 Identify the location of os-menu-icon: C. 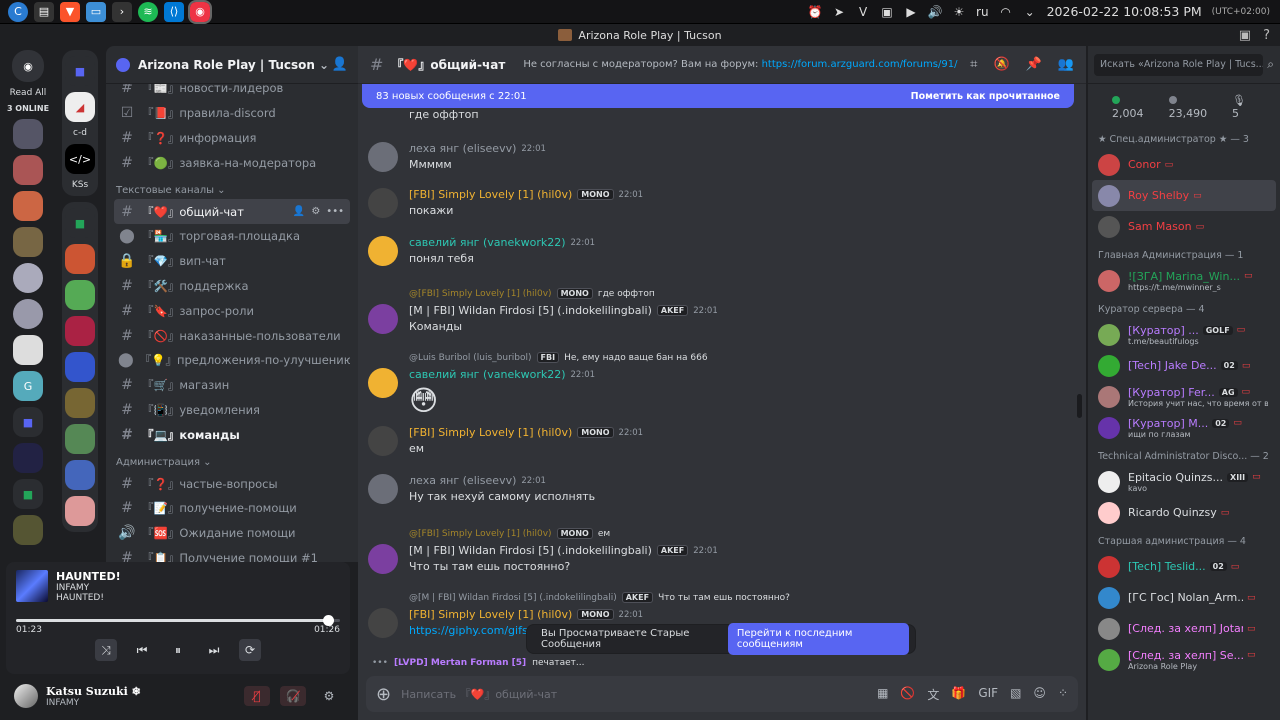
(18, 11).